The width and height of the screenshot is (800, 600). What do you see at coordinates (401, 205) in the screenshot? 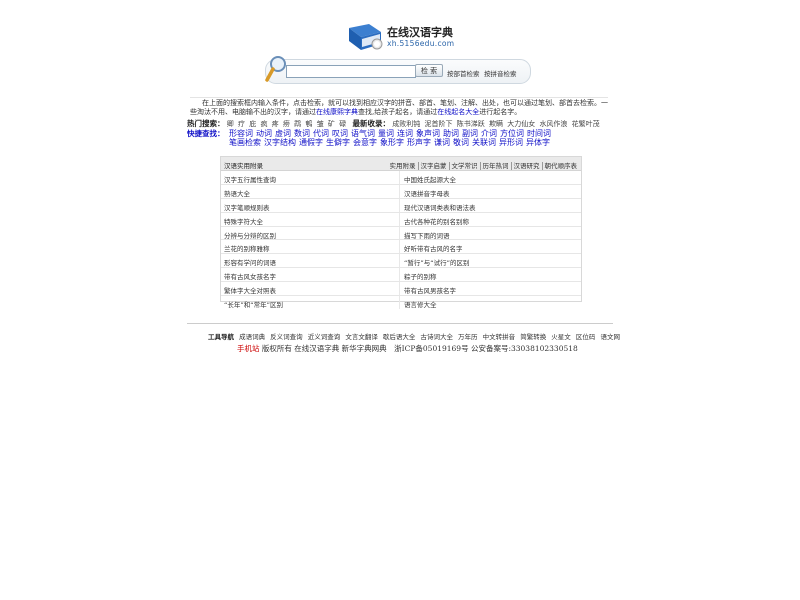
I see `table-row: 汉字笔顺规则表 现代汉语词类表和语法表` at bounding box center [401, 205].